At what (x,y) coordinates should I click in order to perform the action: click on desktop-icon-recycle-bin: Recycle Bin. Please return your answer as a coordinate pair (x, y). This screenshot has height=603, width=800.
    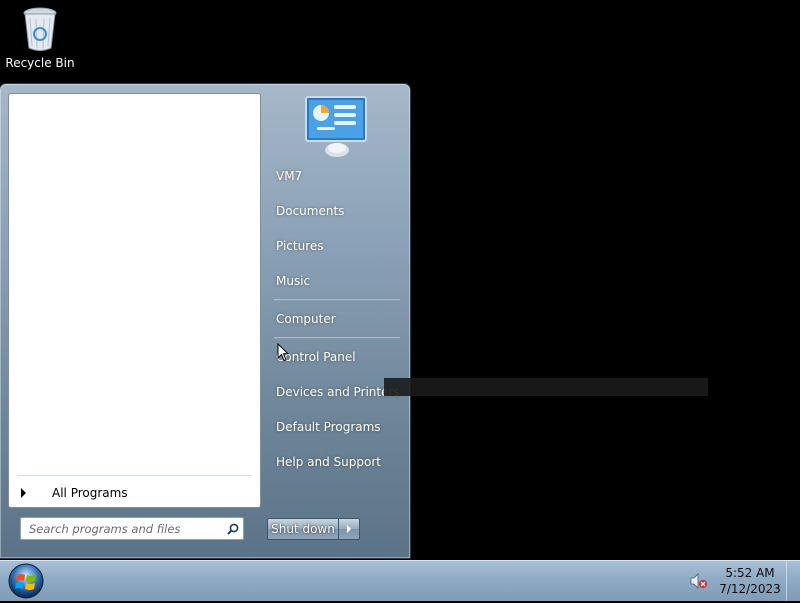
    Looking at the image, I should click on (40, 38).